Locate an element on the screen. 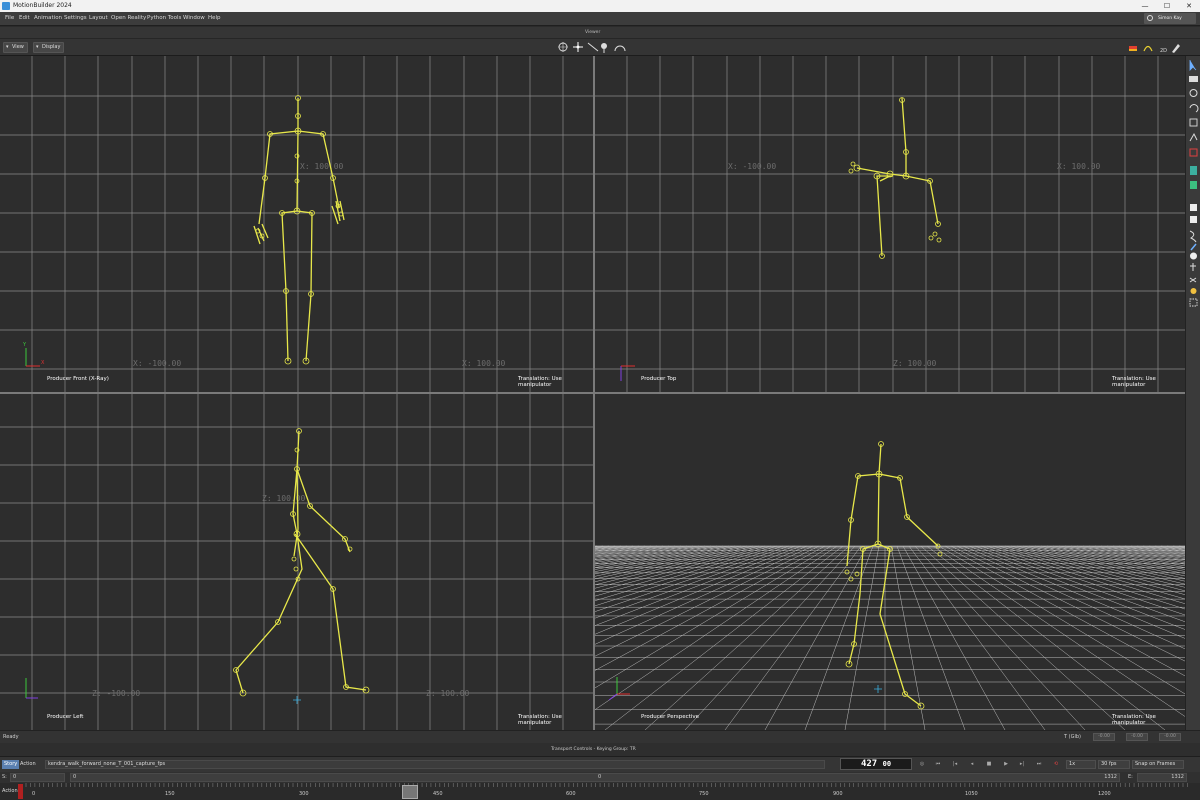  scale-tool-icon is located at coordinates (1193, 122).